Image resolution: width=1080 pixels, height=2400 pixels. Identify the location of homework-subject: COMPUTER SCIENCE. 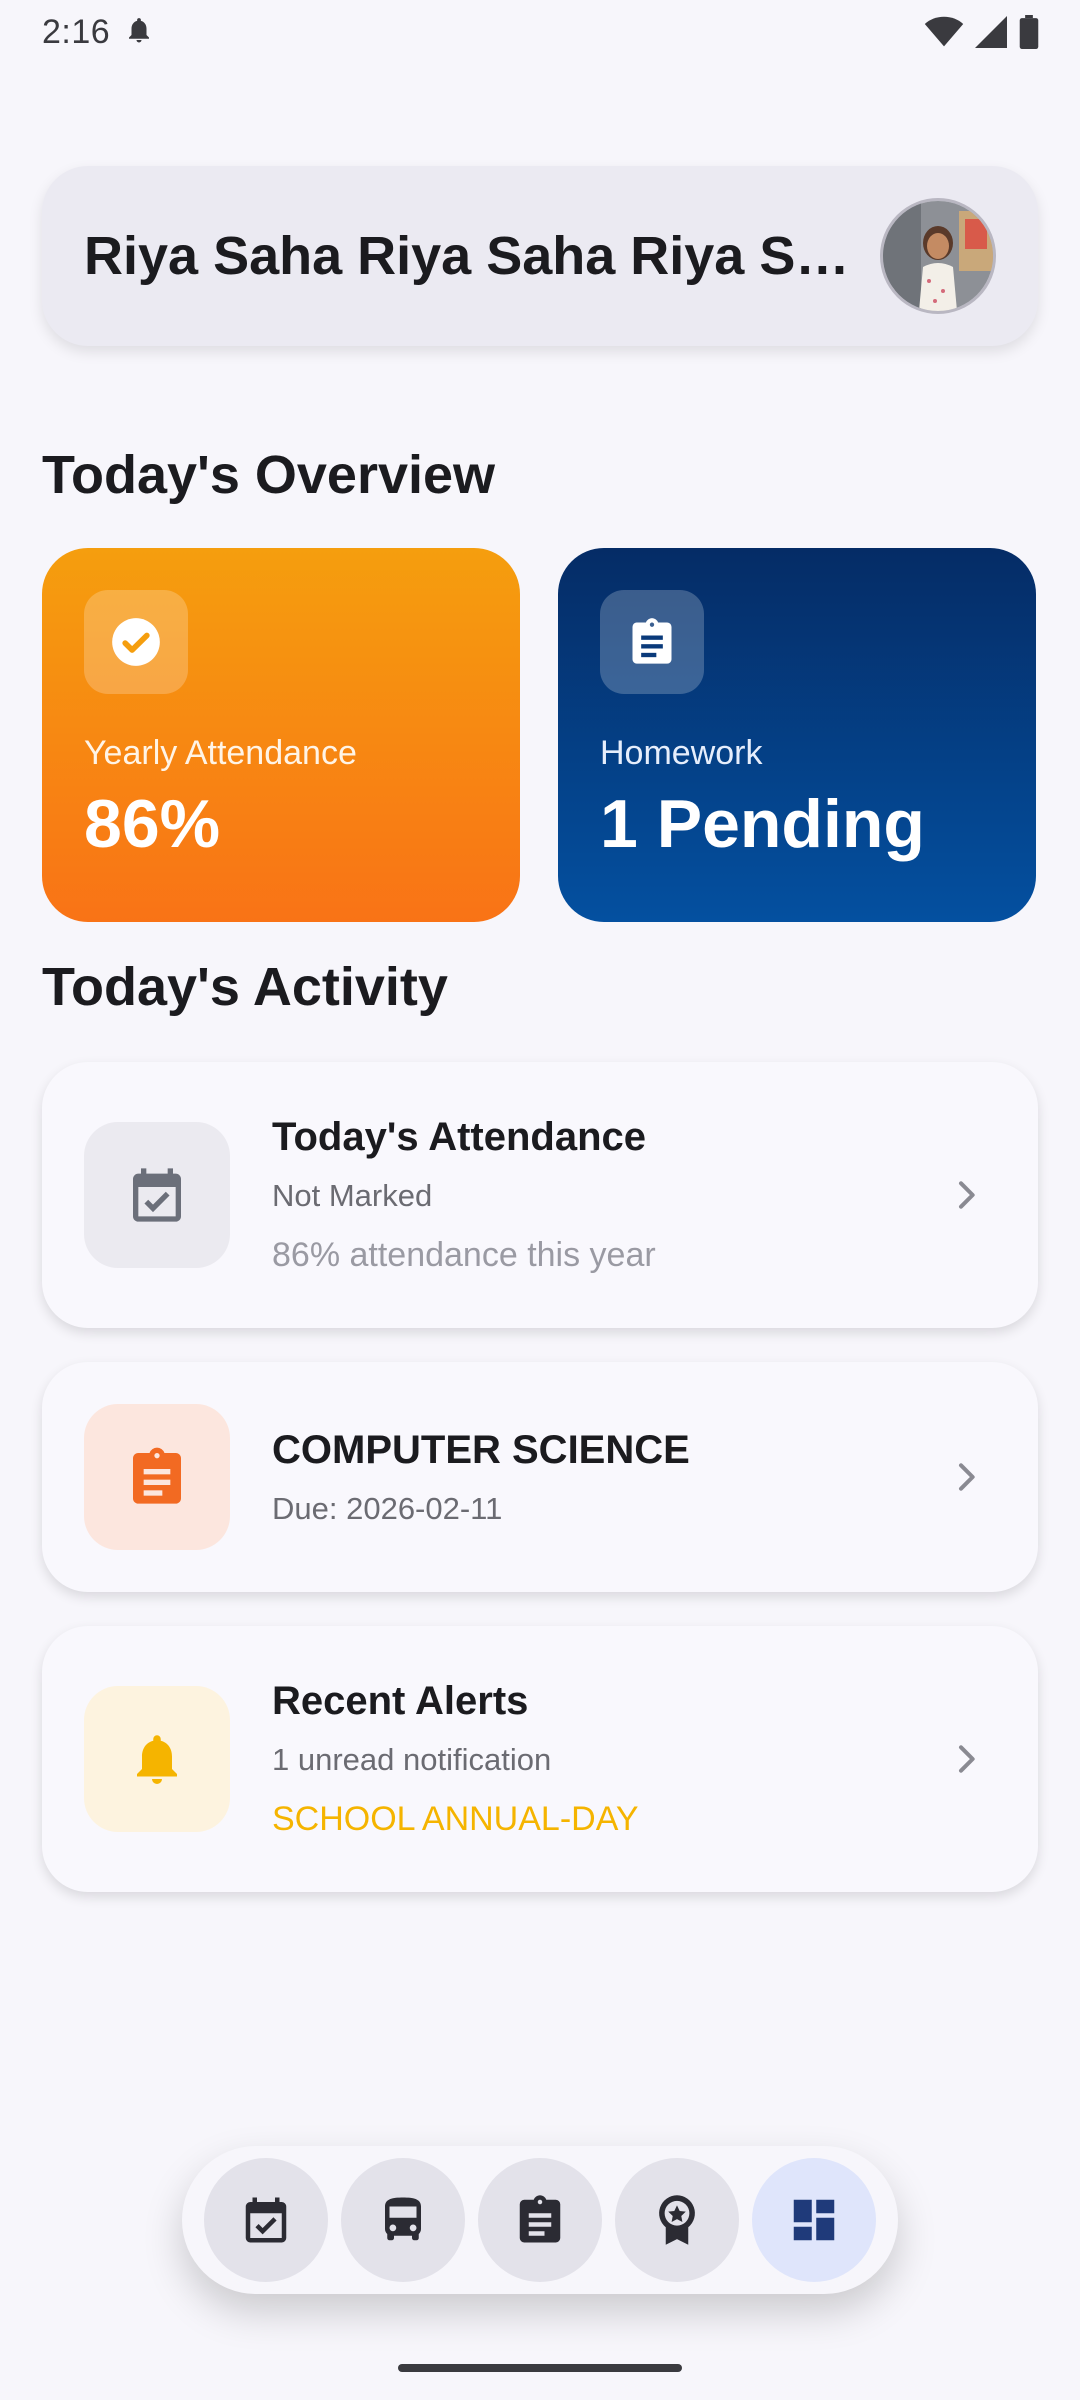
(481, 1449).